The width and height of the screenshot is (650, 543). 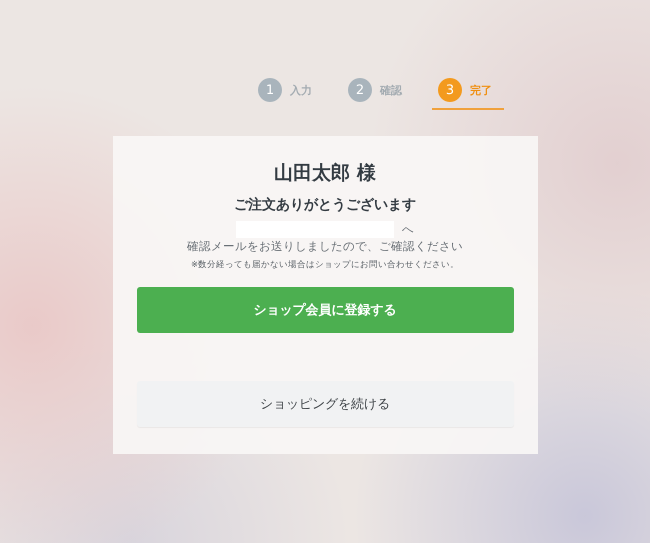 What do you see at coordinates (270, 90) in the screenshot?
I see `step-number: 1` at bounding box center [270, 90].